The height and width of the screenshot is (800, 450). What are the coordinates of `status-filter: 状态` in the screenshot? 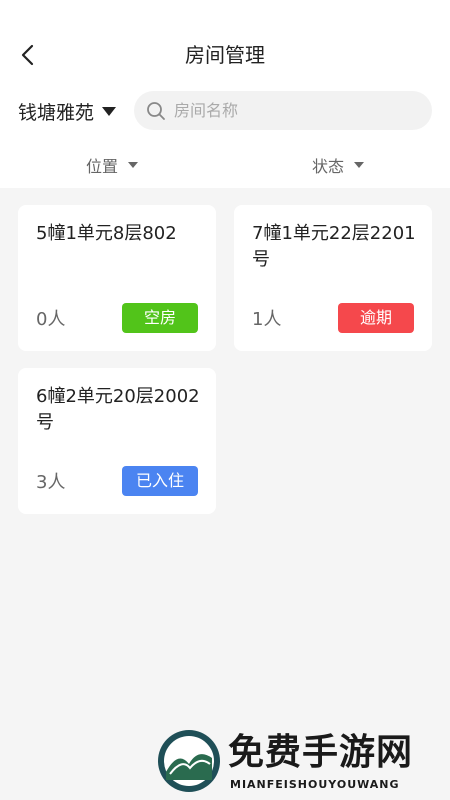 It's located at (338, 165).